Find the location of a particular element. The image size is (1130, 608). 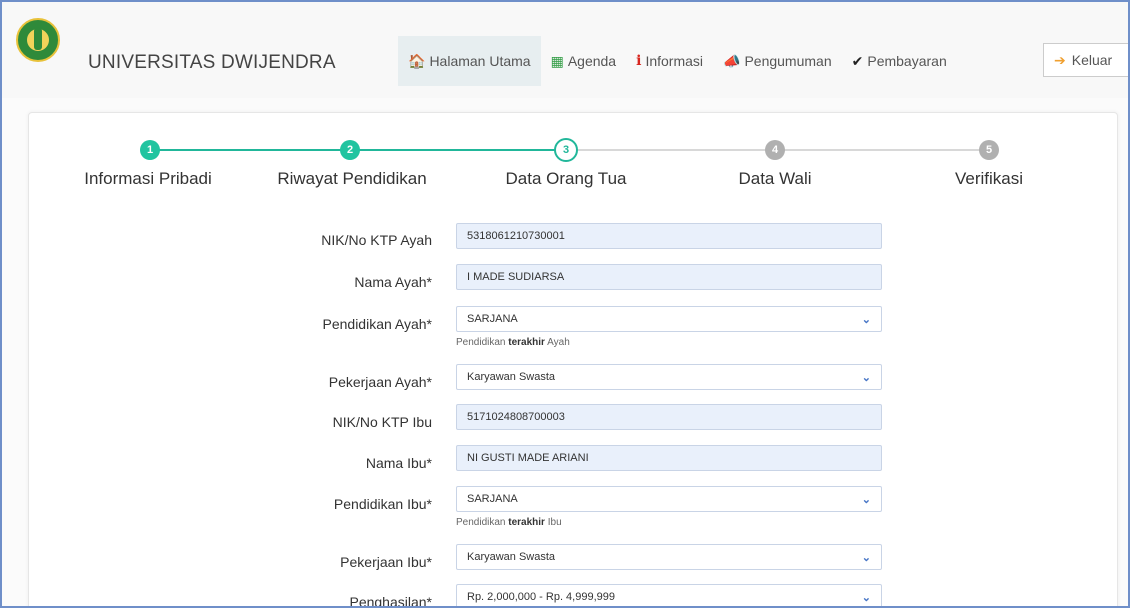

nama-ayah-label: Nama Ayah* is located at coordinates (393, 282).